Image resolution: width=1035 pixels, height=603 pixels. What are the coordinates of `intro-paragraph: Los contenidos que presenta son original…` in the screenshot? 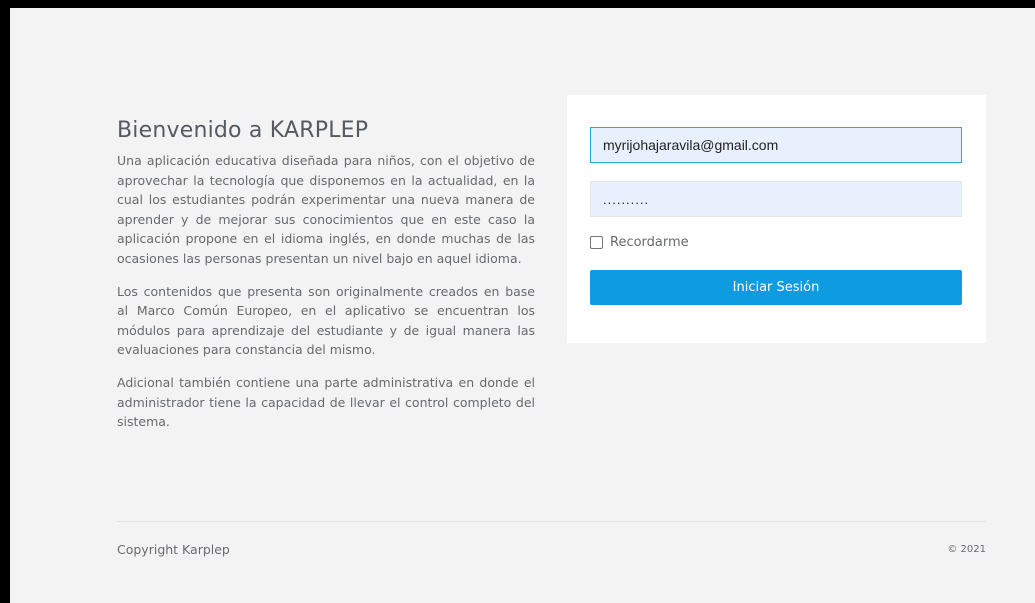 It's located at (326, 320).